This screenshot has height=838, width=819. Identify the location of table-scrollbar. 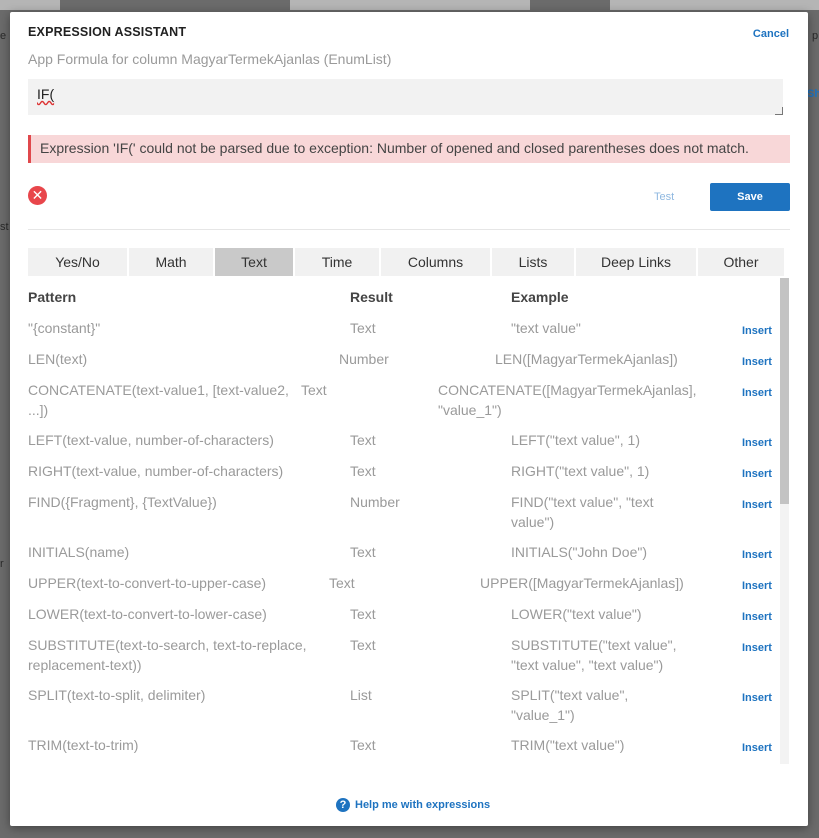
(784, 521).